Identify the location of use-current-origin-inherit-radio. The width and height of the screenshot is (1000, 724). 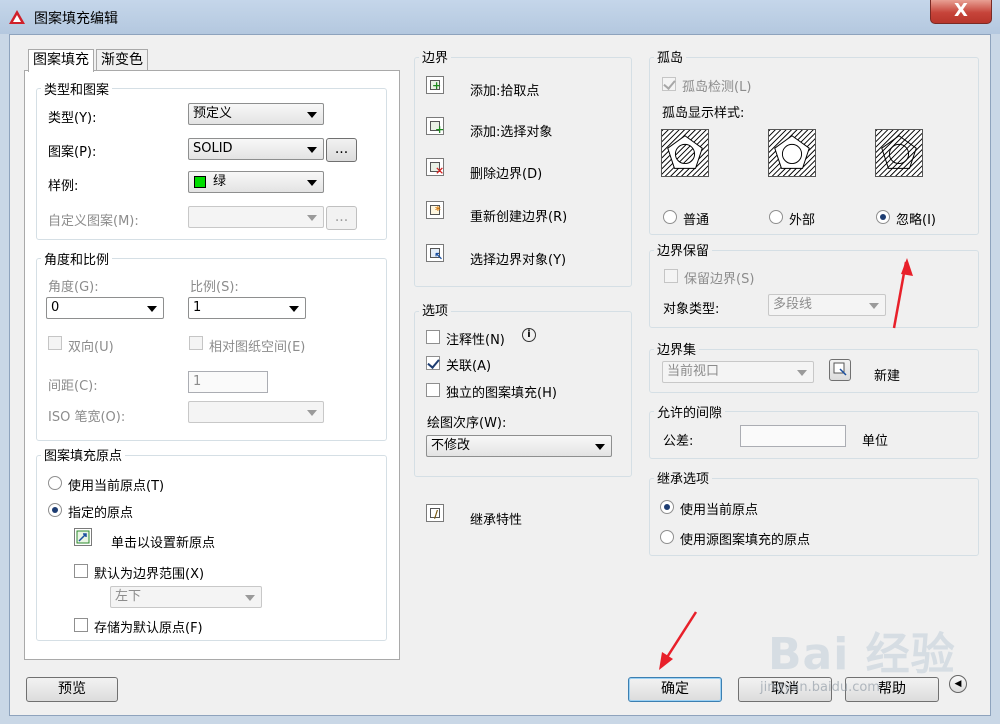
(667, 507).